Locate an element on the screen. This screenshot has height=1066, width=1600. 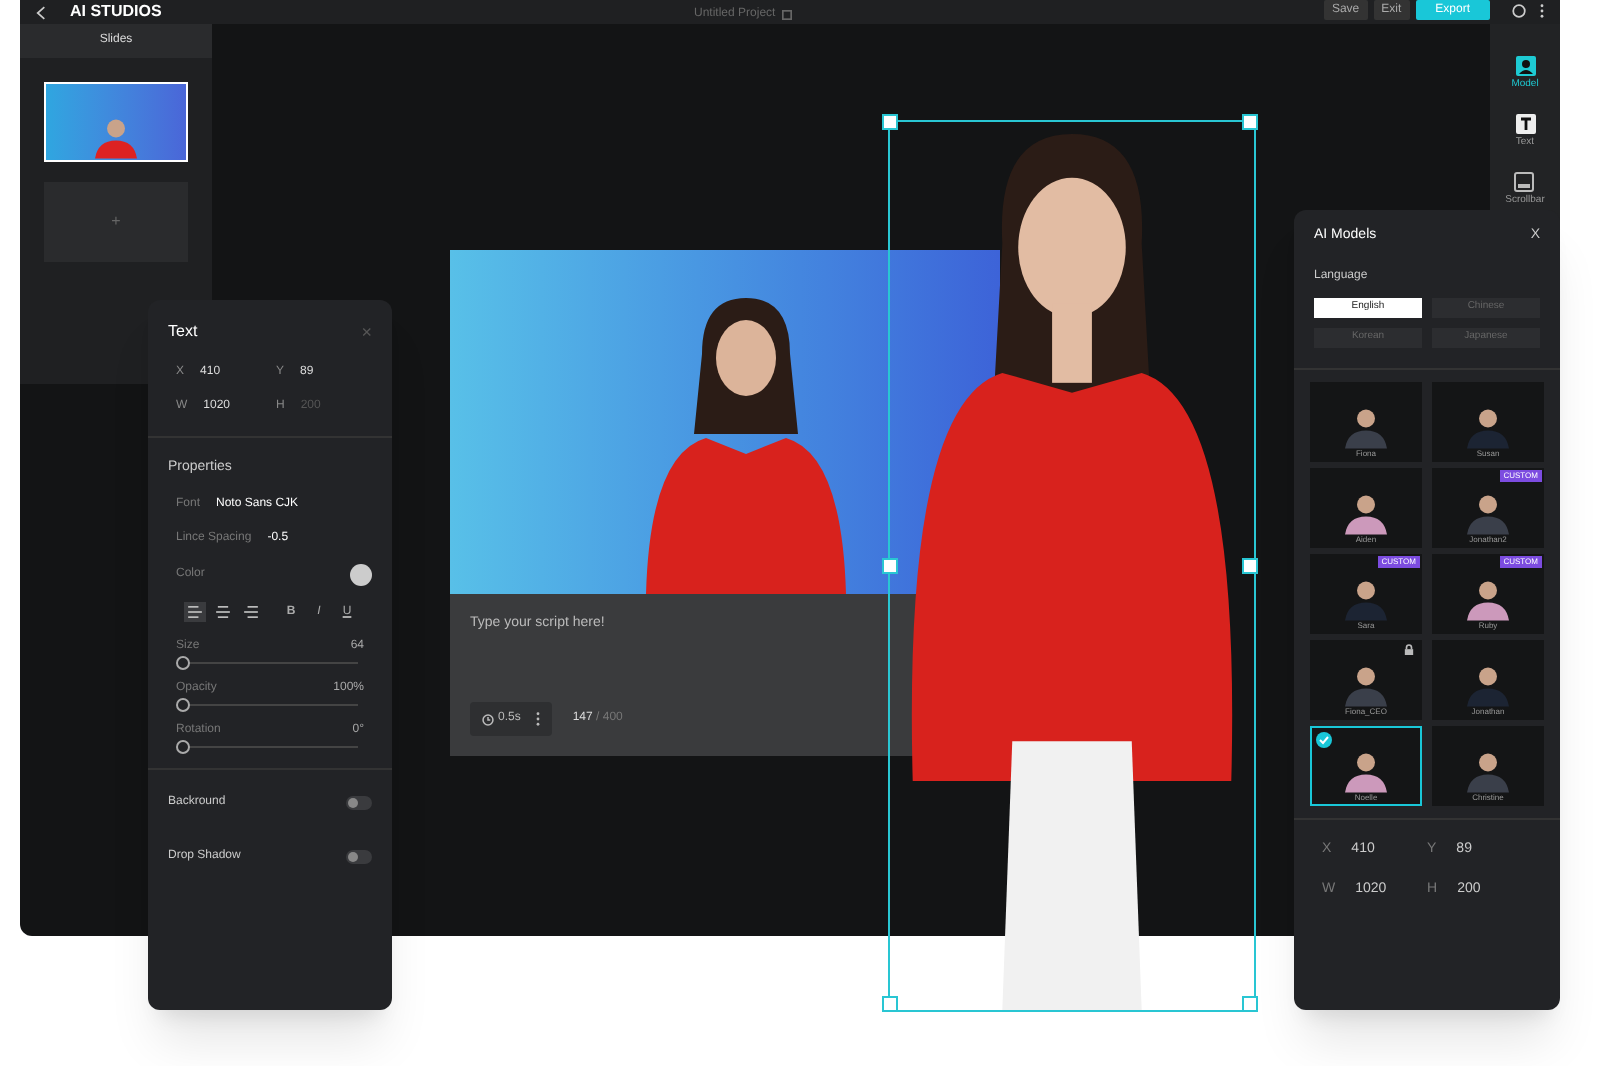
text-icon is located at coordinates (1525, 124).